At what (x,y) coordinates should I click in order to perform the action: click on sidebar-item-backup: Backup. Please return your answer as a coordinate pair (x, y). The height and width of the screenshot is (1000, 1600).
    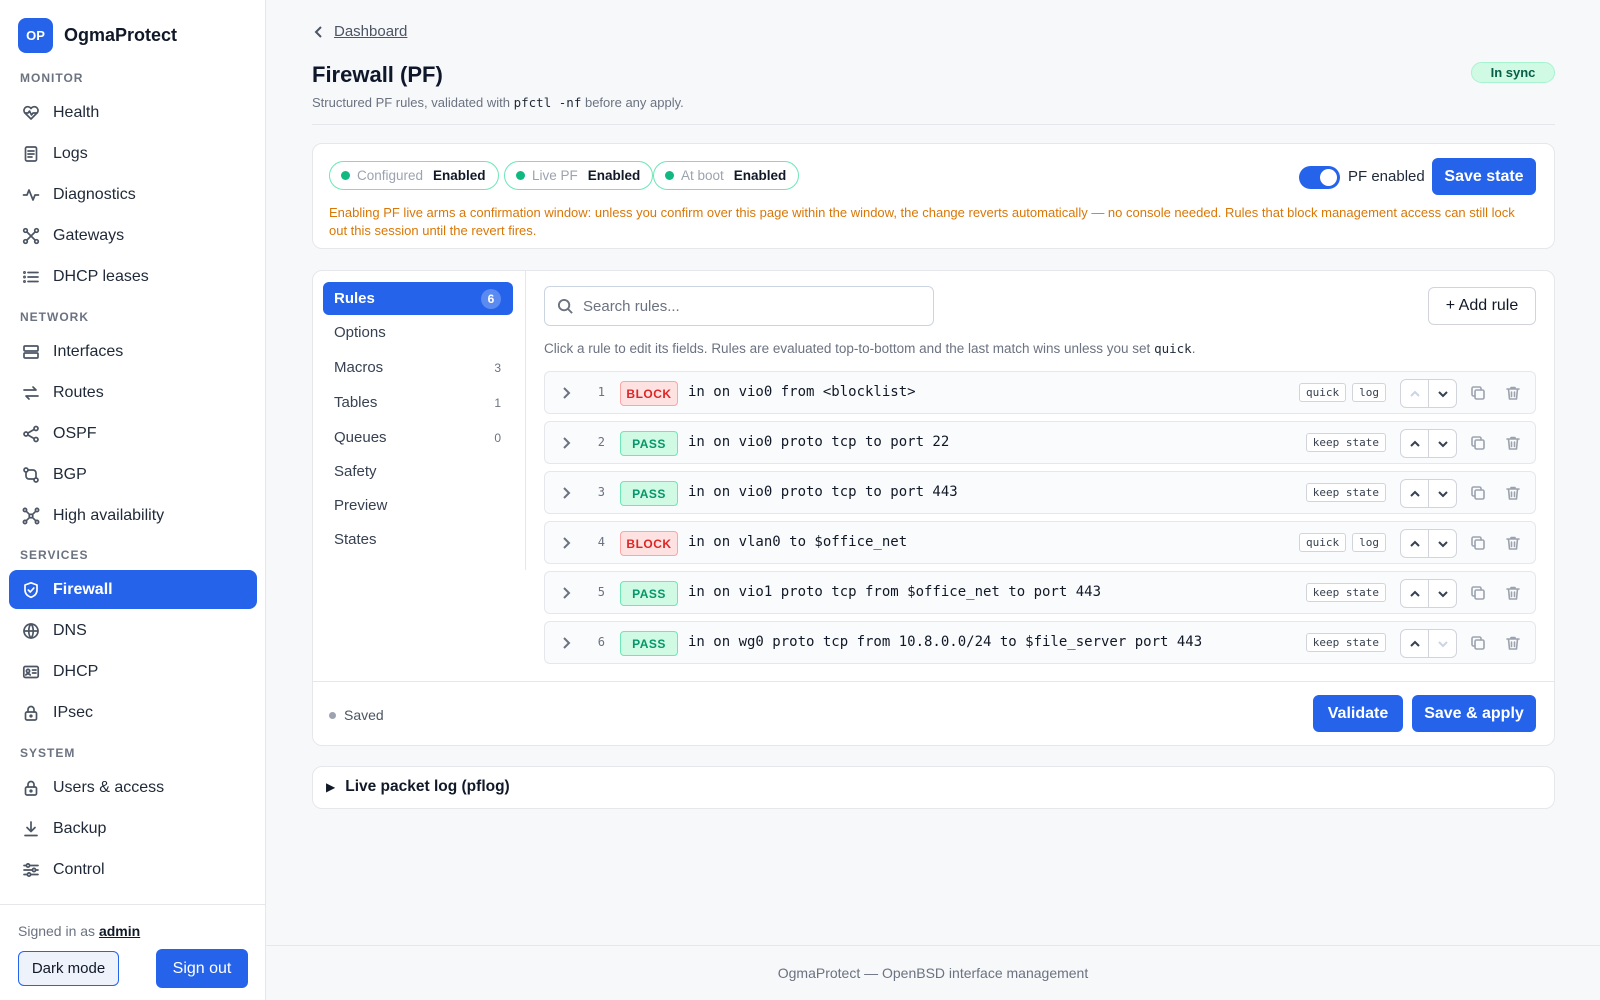
    Looking at the image, I should click on (133, 828).